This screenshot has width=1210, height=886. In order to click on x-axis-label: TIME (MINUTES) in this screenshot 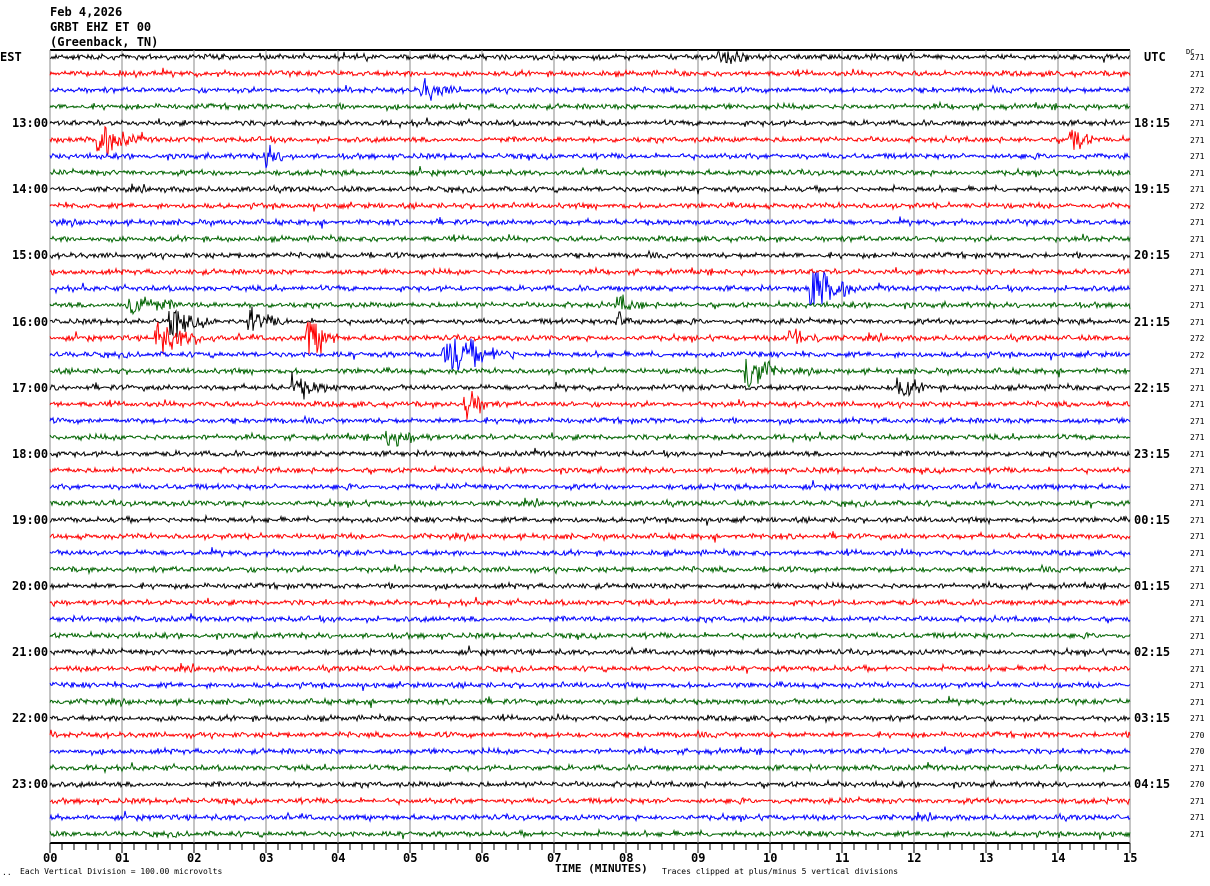, I will do `click(601, 868)`.